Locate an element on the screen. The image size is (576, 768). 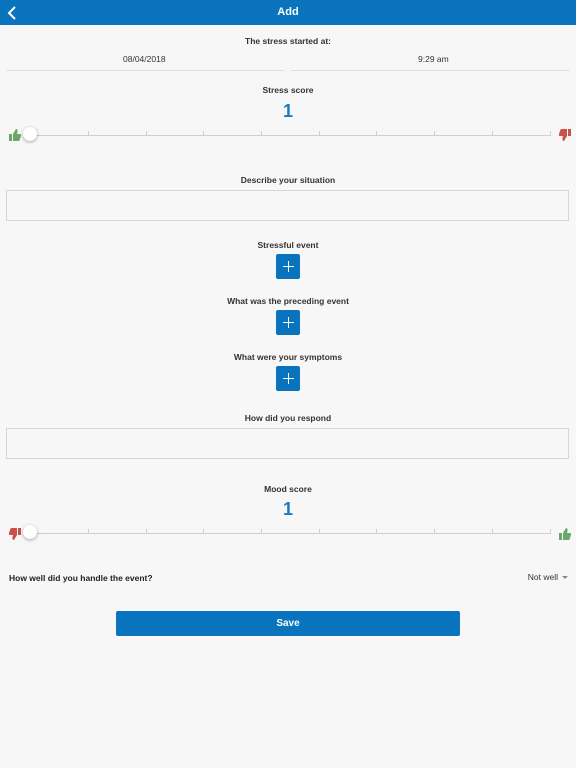
page-title: Add is located at coordinates (288, 12).